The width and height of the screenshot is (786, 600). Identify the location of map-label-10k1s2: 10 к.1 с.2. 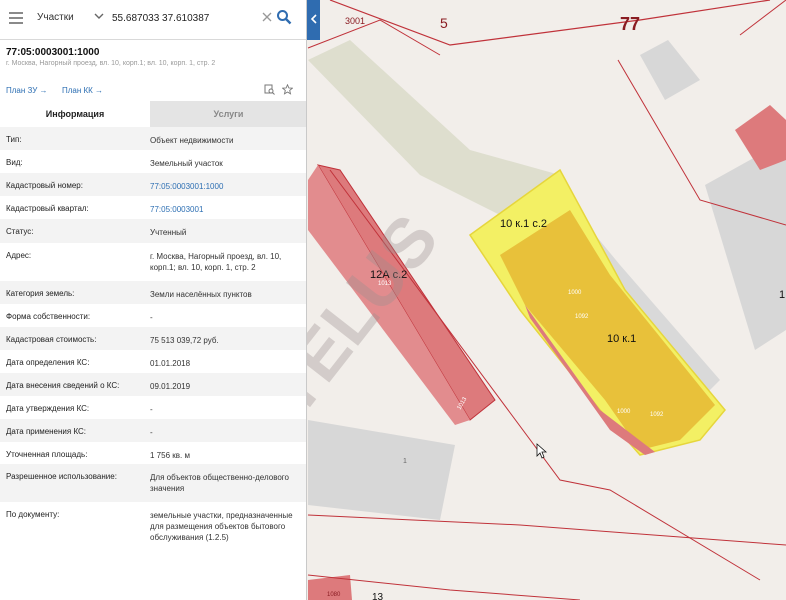
(523, 224).